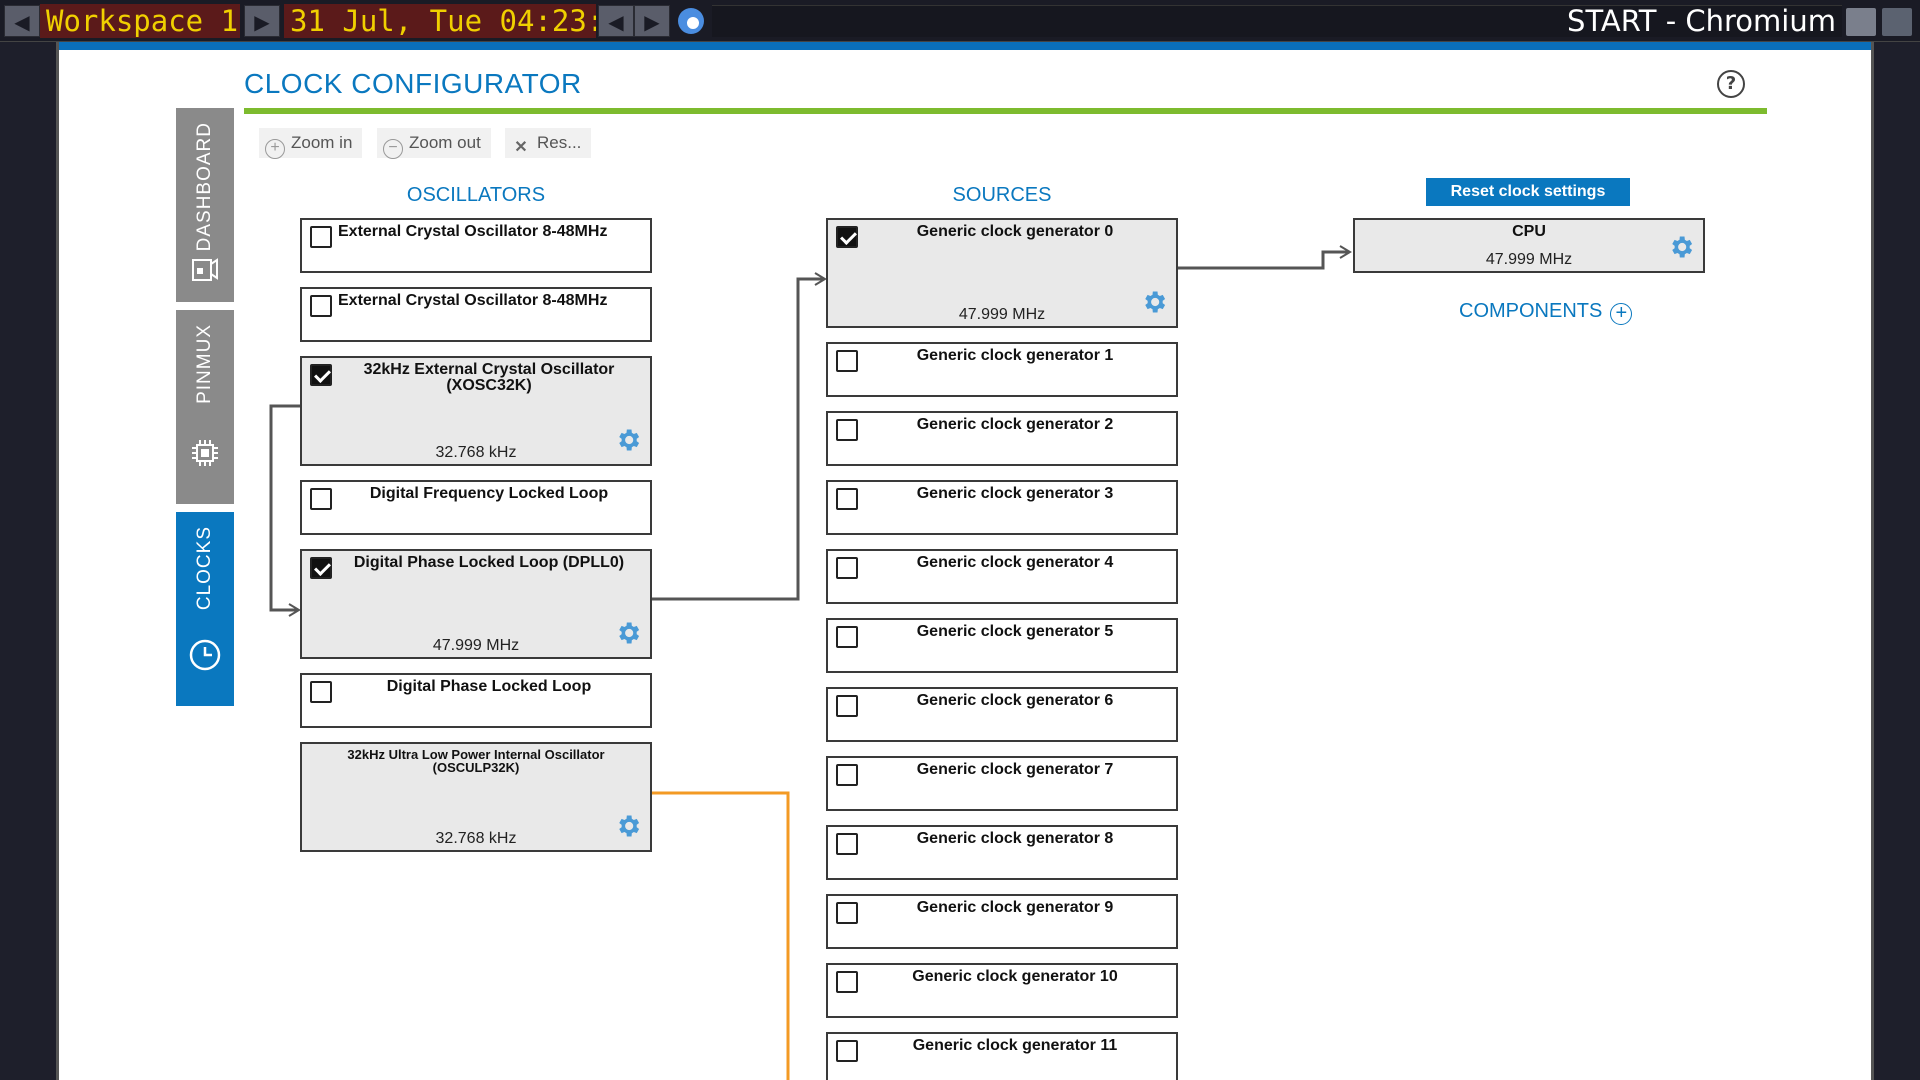 The image size is (1920, 1080). What do you see at coordinates (473, 231) in the screenshot?
I see `oscillator-name: External Crystal Oscillator 8-48MHz` at bounding box center [473, 231].